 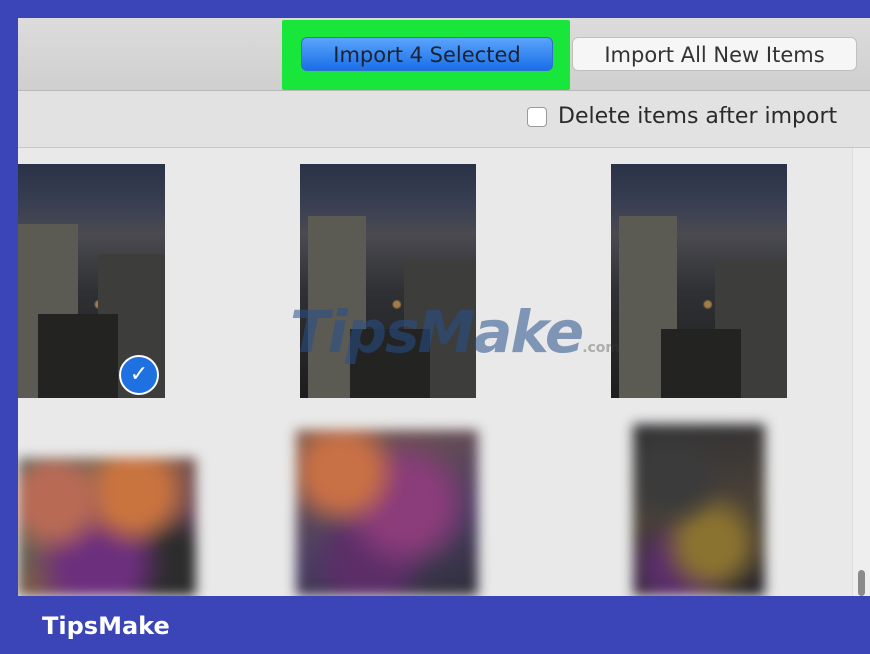 What do you see at coordinates (861, 372) in the screenshot?
I see `vertical-scrollbar` at bounding box center [861, 372].